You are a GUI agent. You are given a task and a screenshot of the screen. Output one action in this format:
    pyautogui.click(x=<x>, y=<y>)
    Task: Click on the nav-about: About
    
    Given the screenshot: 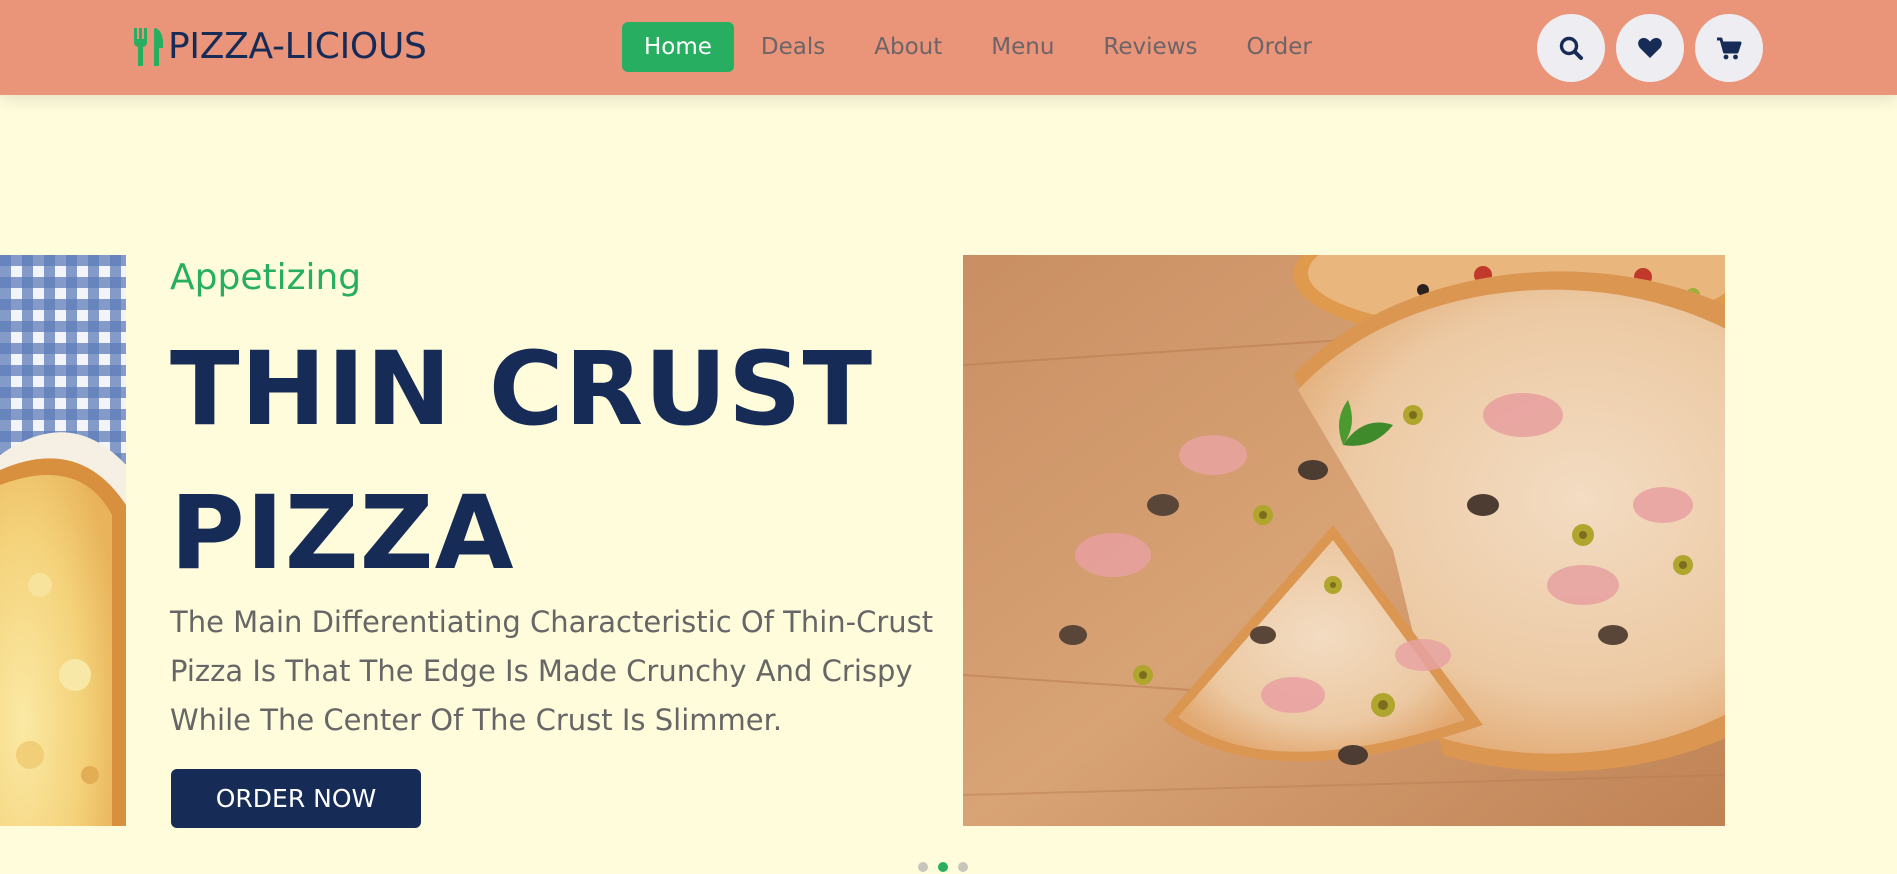 What is the action you would take?
    pyautogui.click(x=908, y=47)
    